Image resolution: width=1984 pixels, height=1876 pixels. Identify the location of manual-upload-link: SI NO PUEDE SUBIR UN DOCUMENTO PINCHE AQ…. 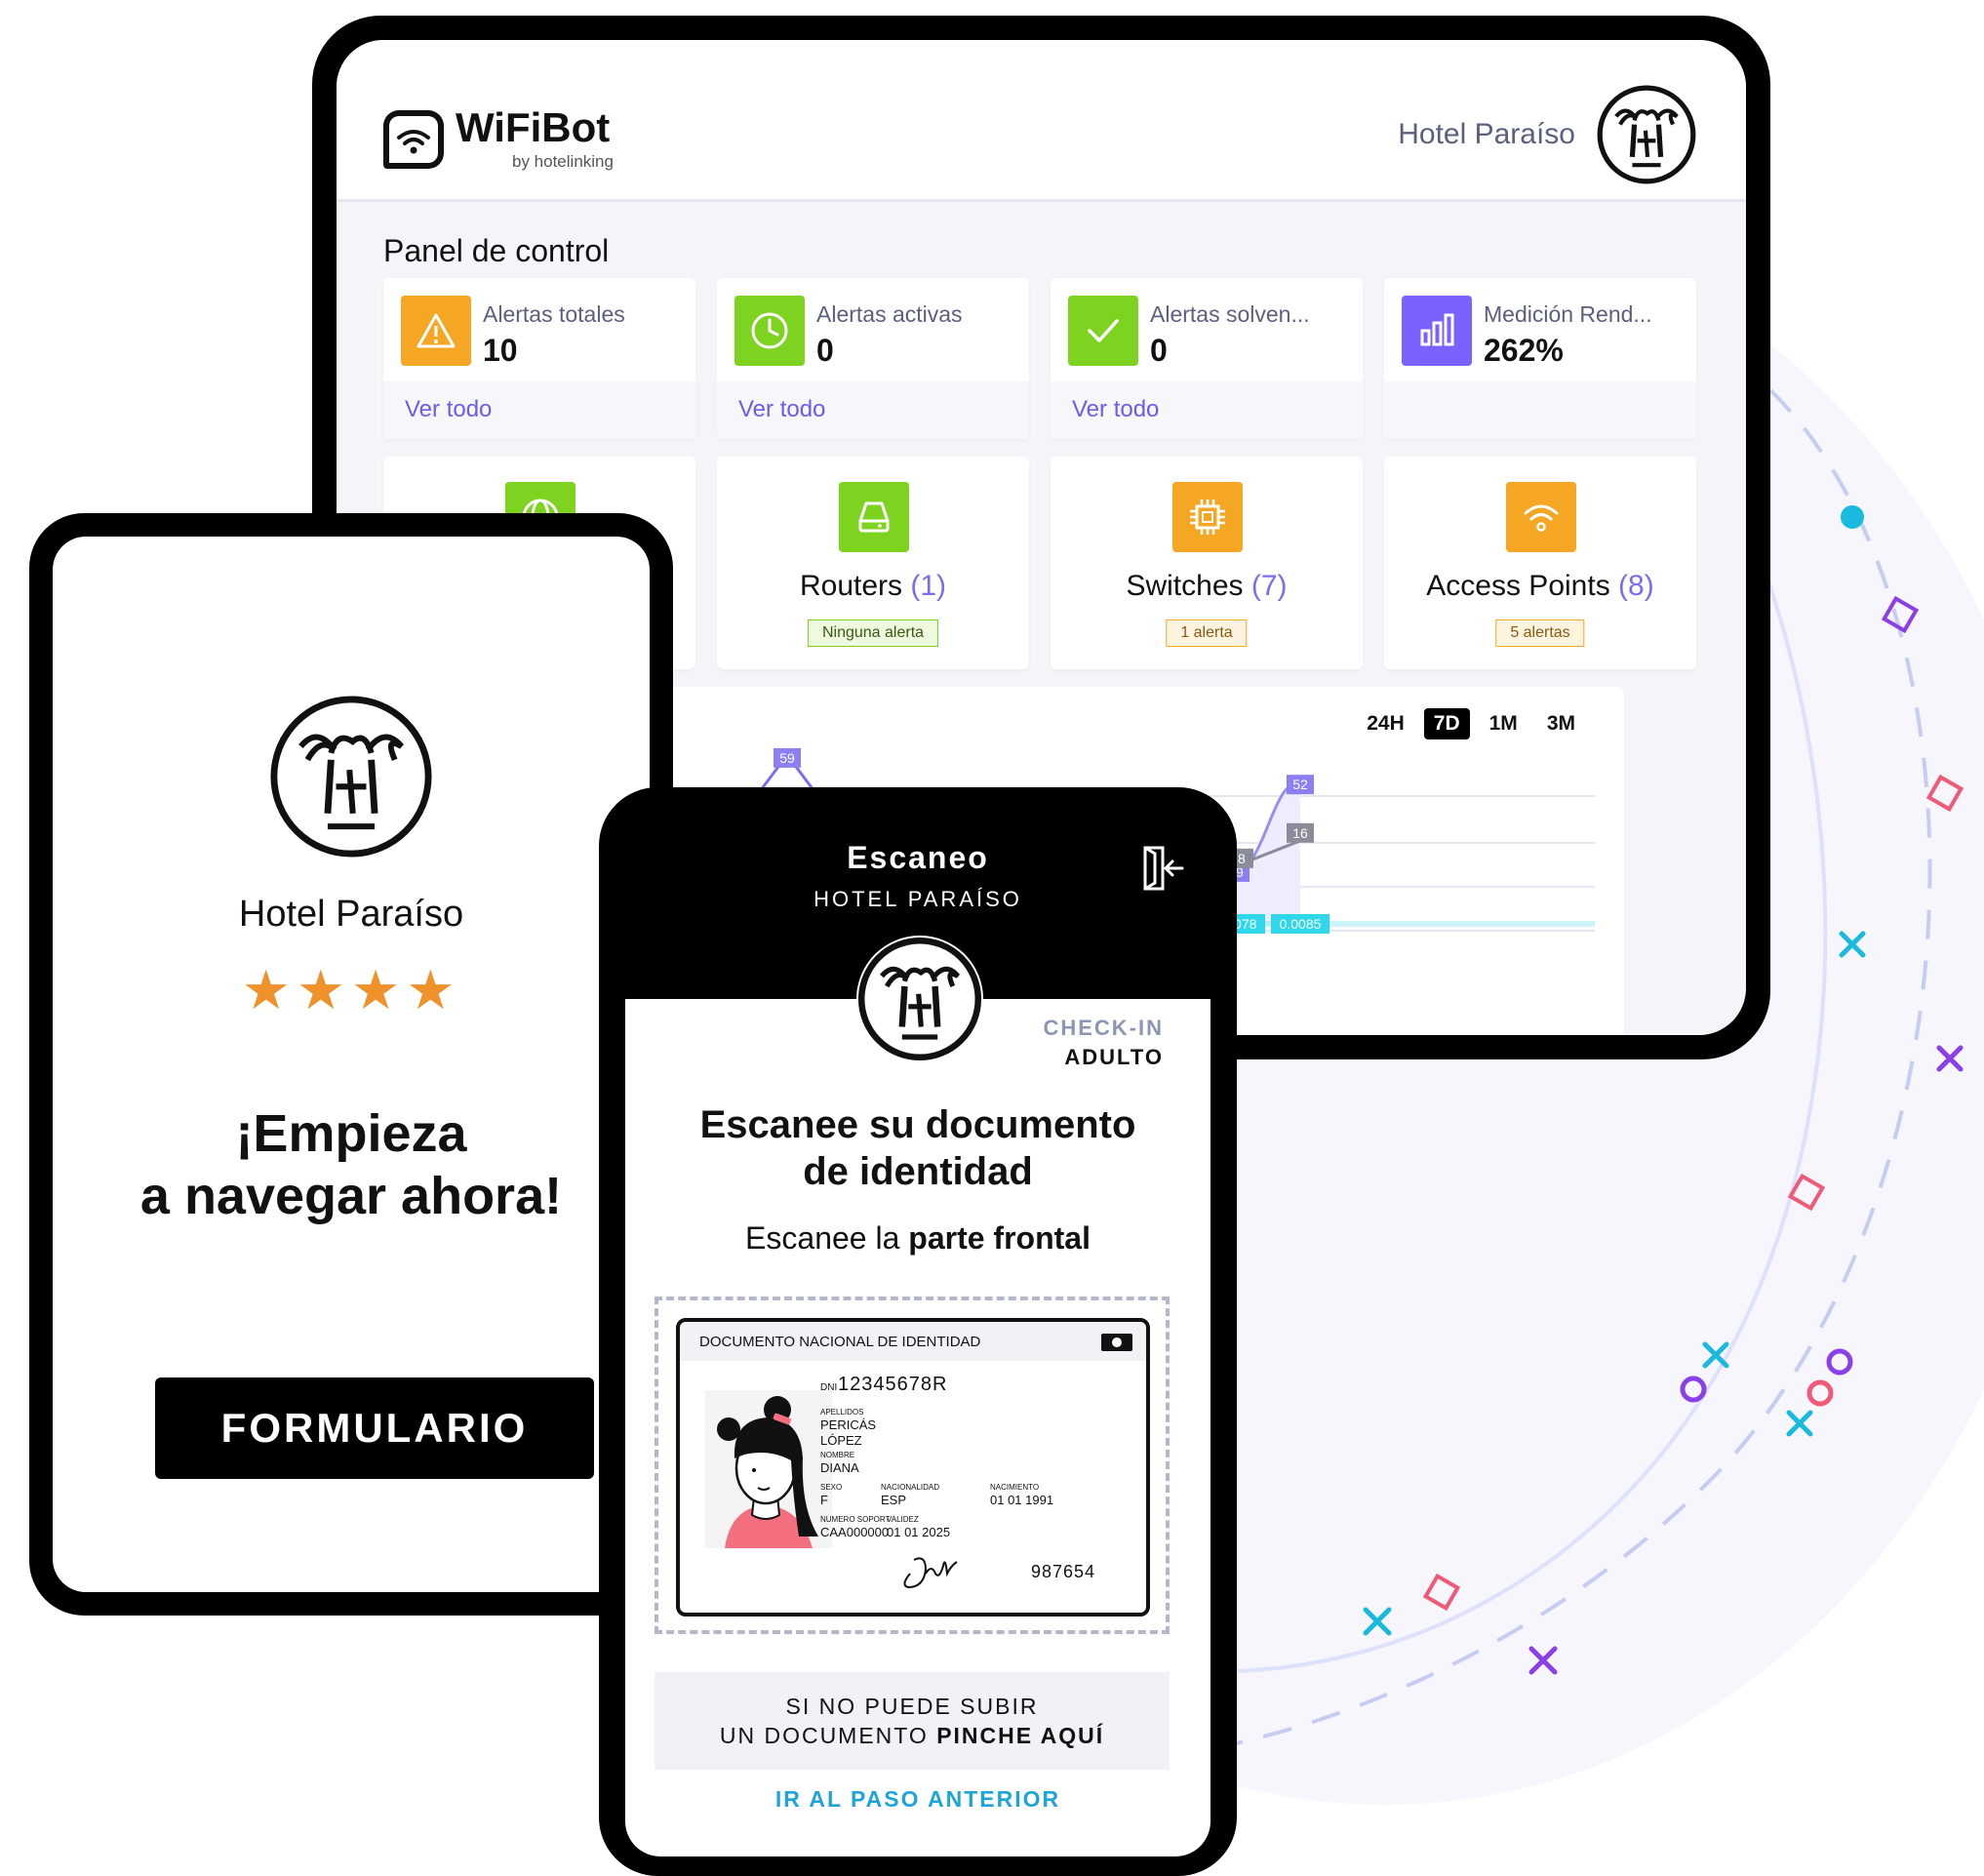
(912, 1721).